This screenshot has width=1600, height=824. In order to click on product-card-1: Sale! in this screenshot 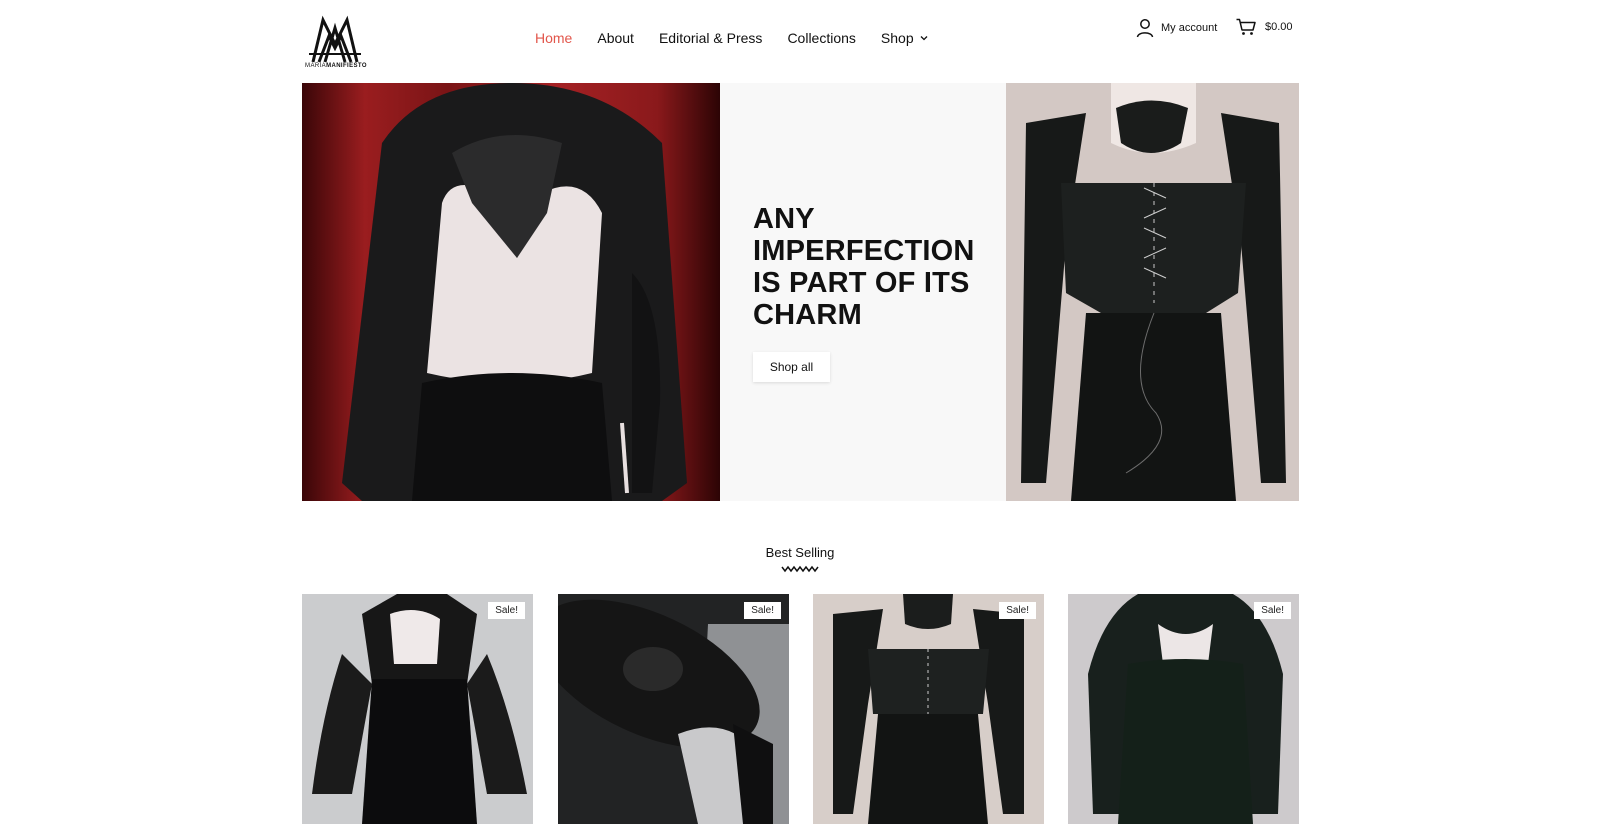, I will do `click(417, 709)`.